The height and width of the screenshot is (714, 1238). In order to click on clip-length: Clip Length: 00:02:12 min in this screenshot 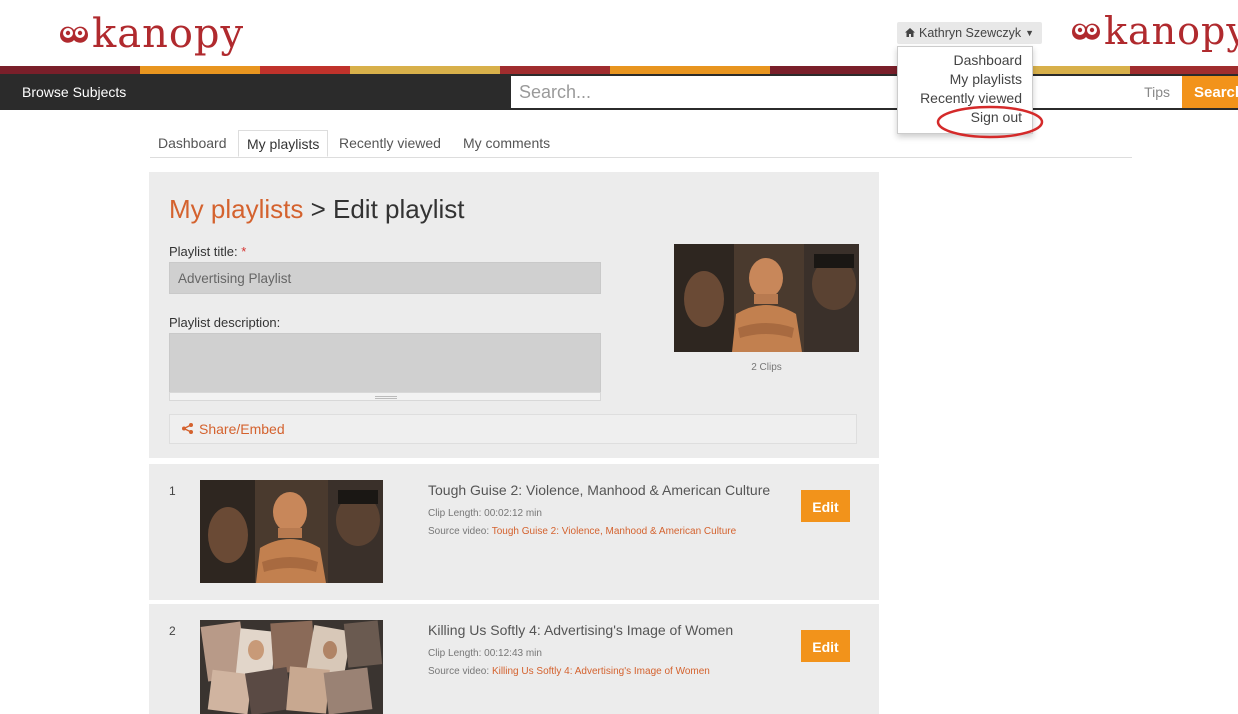, I will do `click(485, 513)`.